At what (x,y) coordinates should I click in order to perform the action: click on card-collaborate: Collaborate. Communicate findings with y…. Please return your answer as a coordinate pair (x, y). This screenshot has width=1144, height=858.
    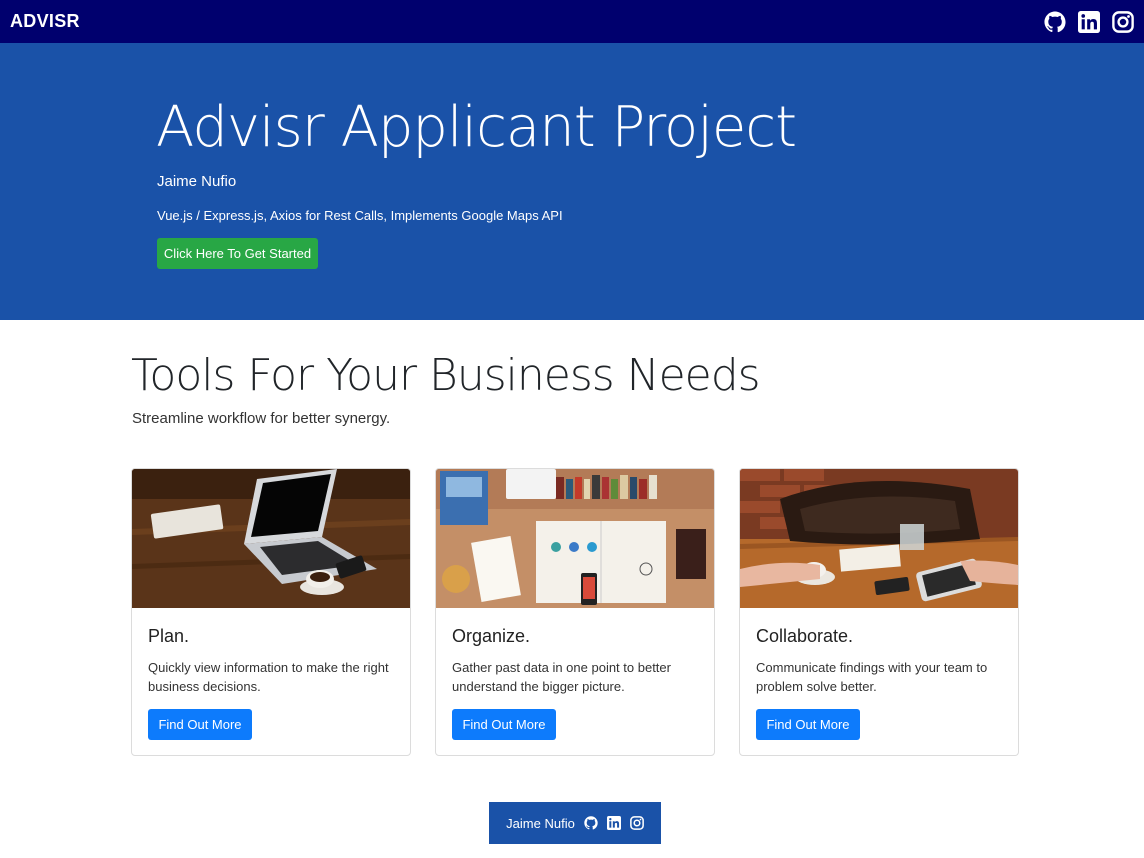
    Looking at the image, I should click on (879, 612).